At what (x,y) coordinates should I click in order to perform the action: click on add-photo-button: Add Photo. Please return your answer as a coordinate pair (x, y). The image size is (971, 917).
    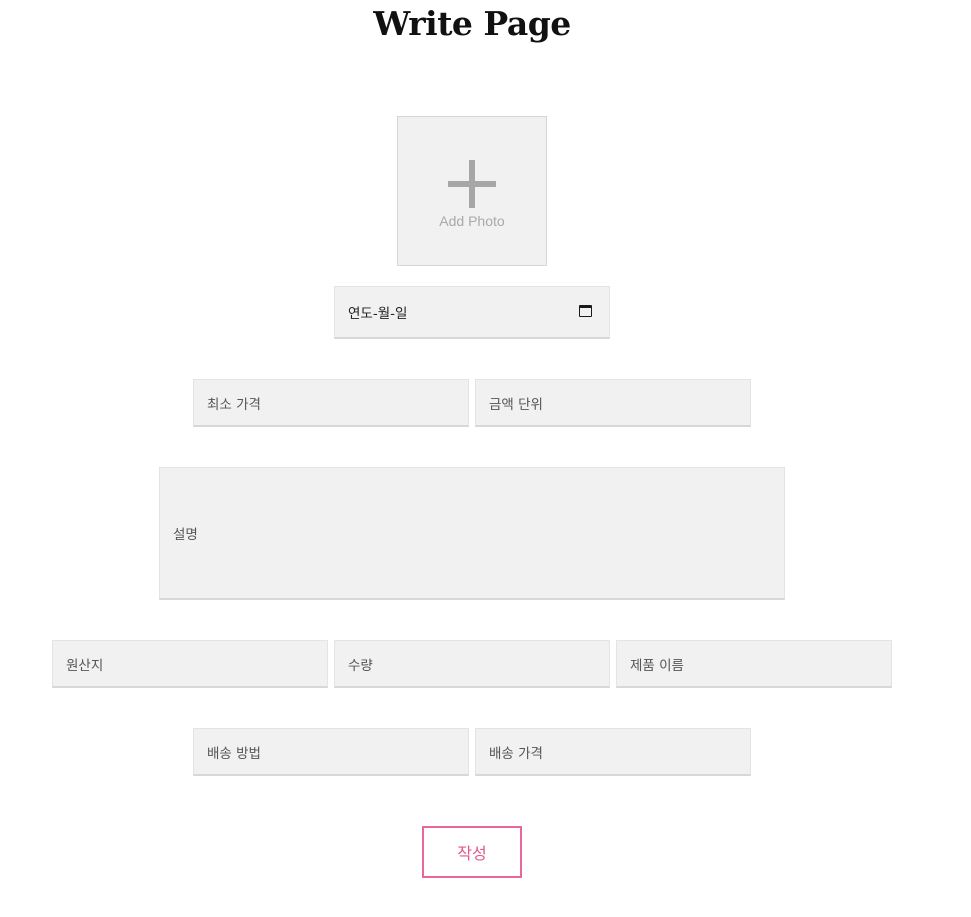
    Looking at the image, I should click on (472, 191).